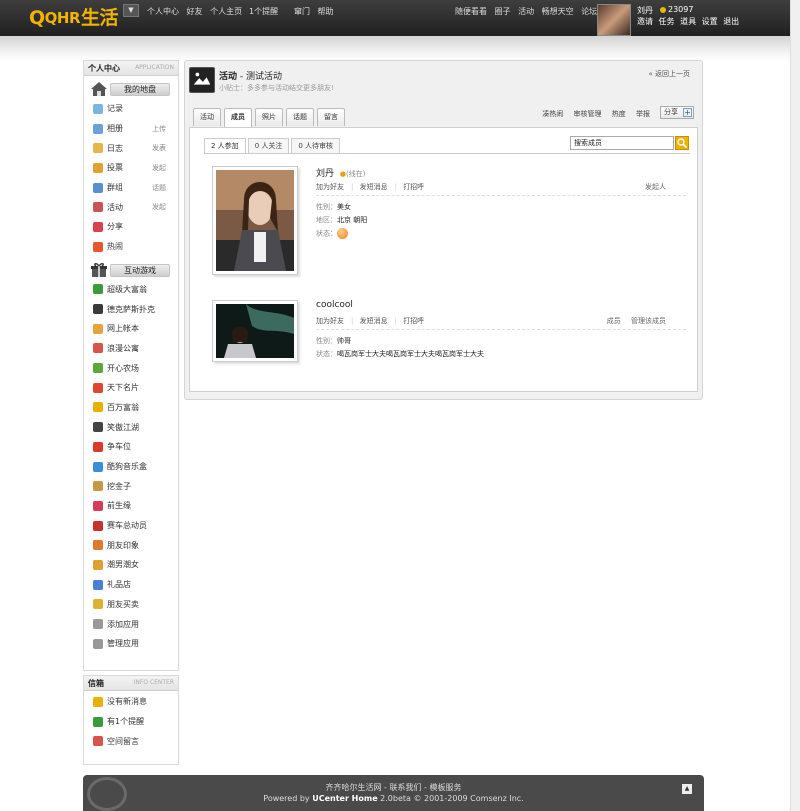 This screenshot has width=800, height=811. What do you see at coordinates (98, 427) in the screenshot?
I see `kungfu-icon` at bounding box center [98, 427].